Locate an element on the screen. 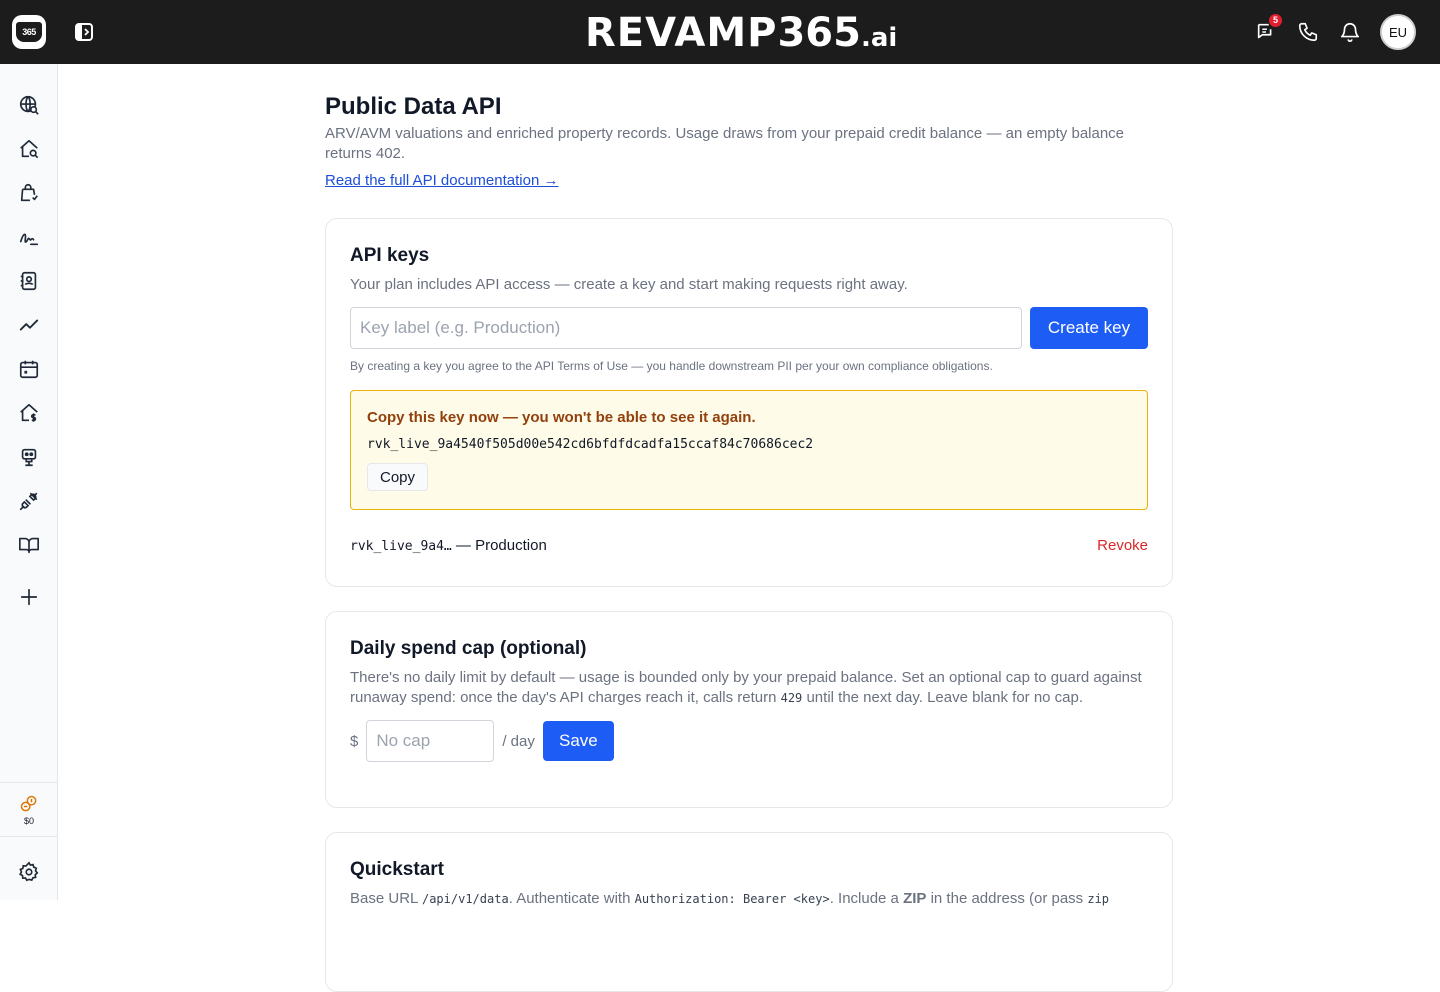 The image size is (1440, 992). sidebar-item-analytics is located at coordinates (29, 325).